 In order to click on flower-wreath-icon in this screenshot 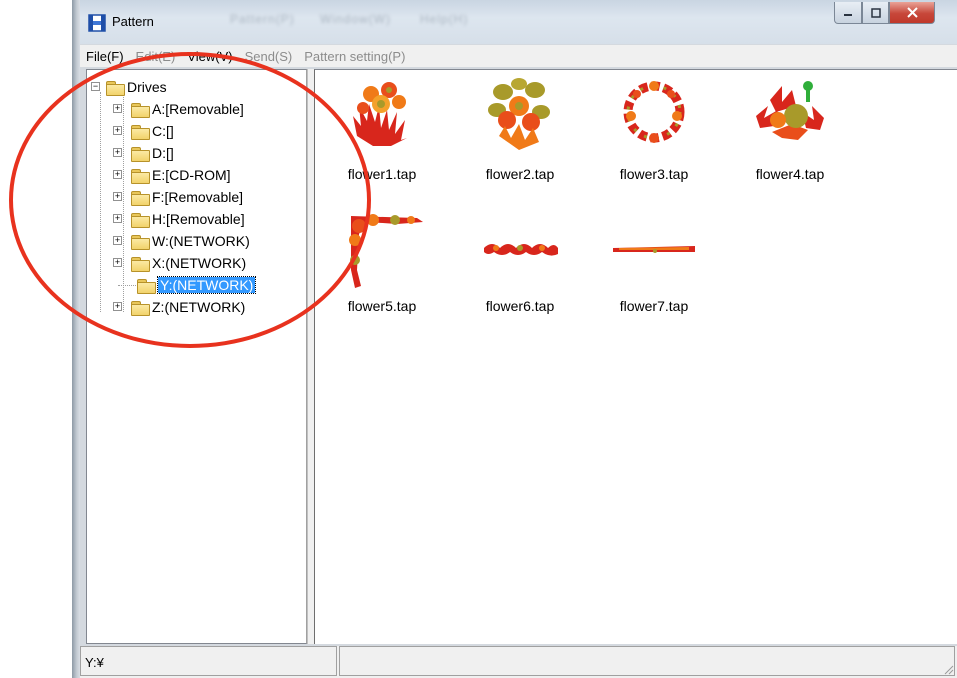, I will do `click(654, 112)`.